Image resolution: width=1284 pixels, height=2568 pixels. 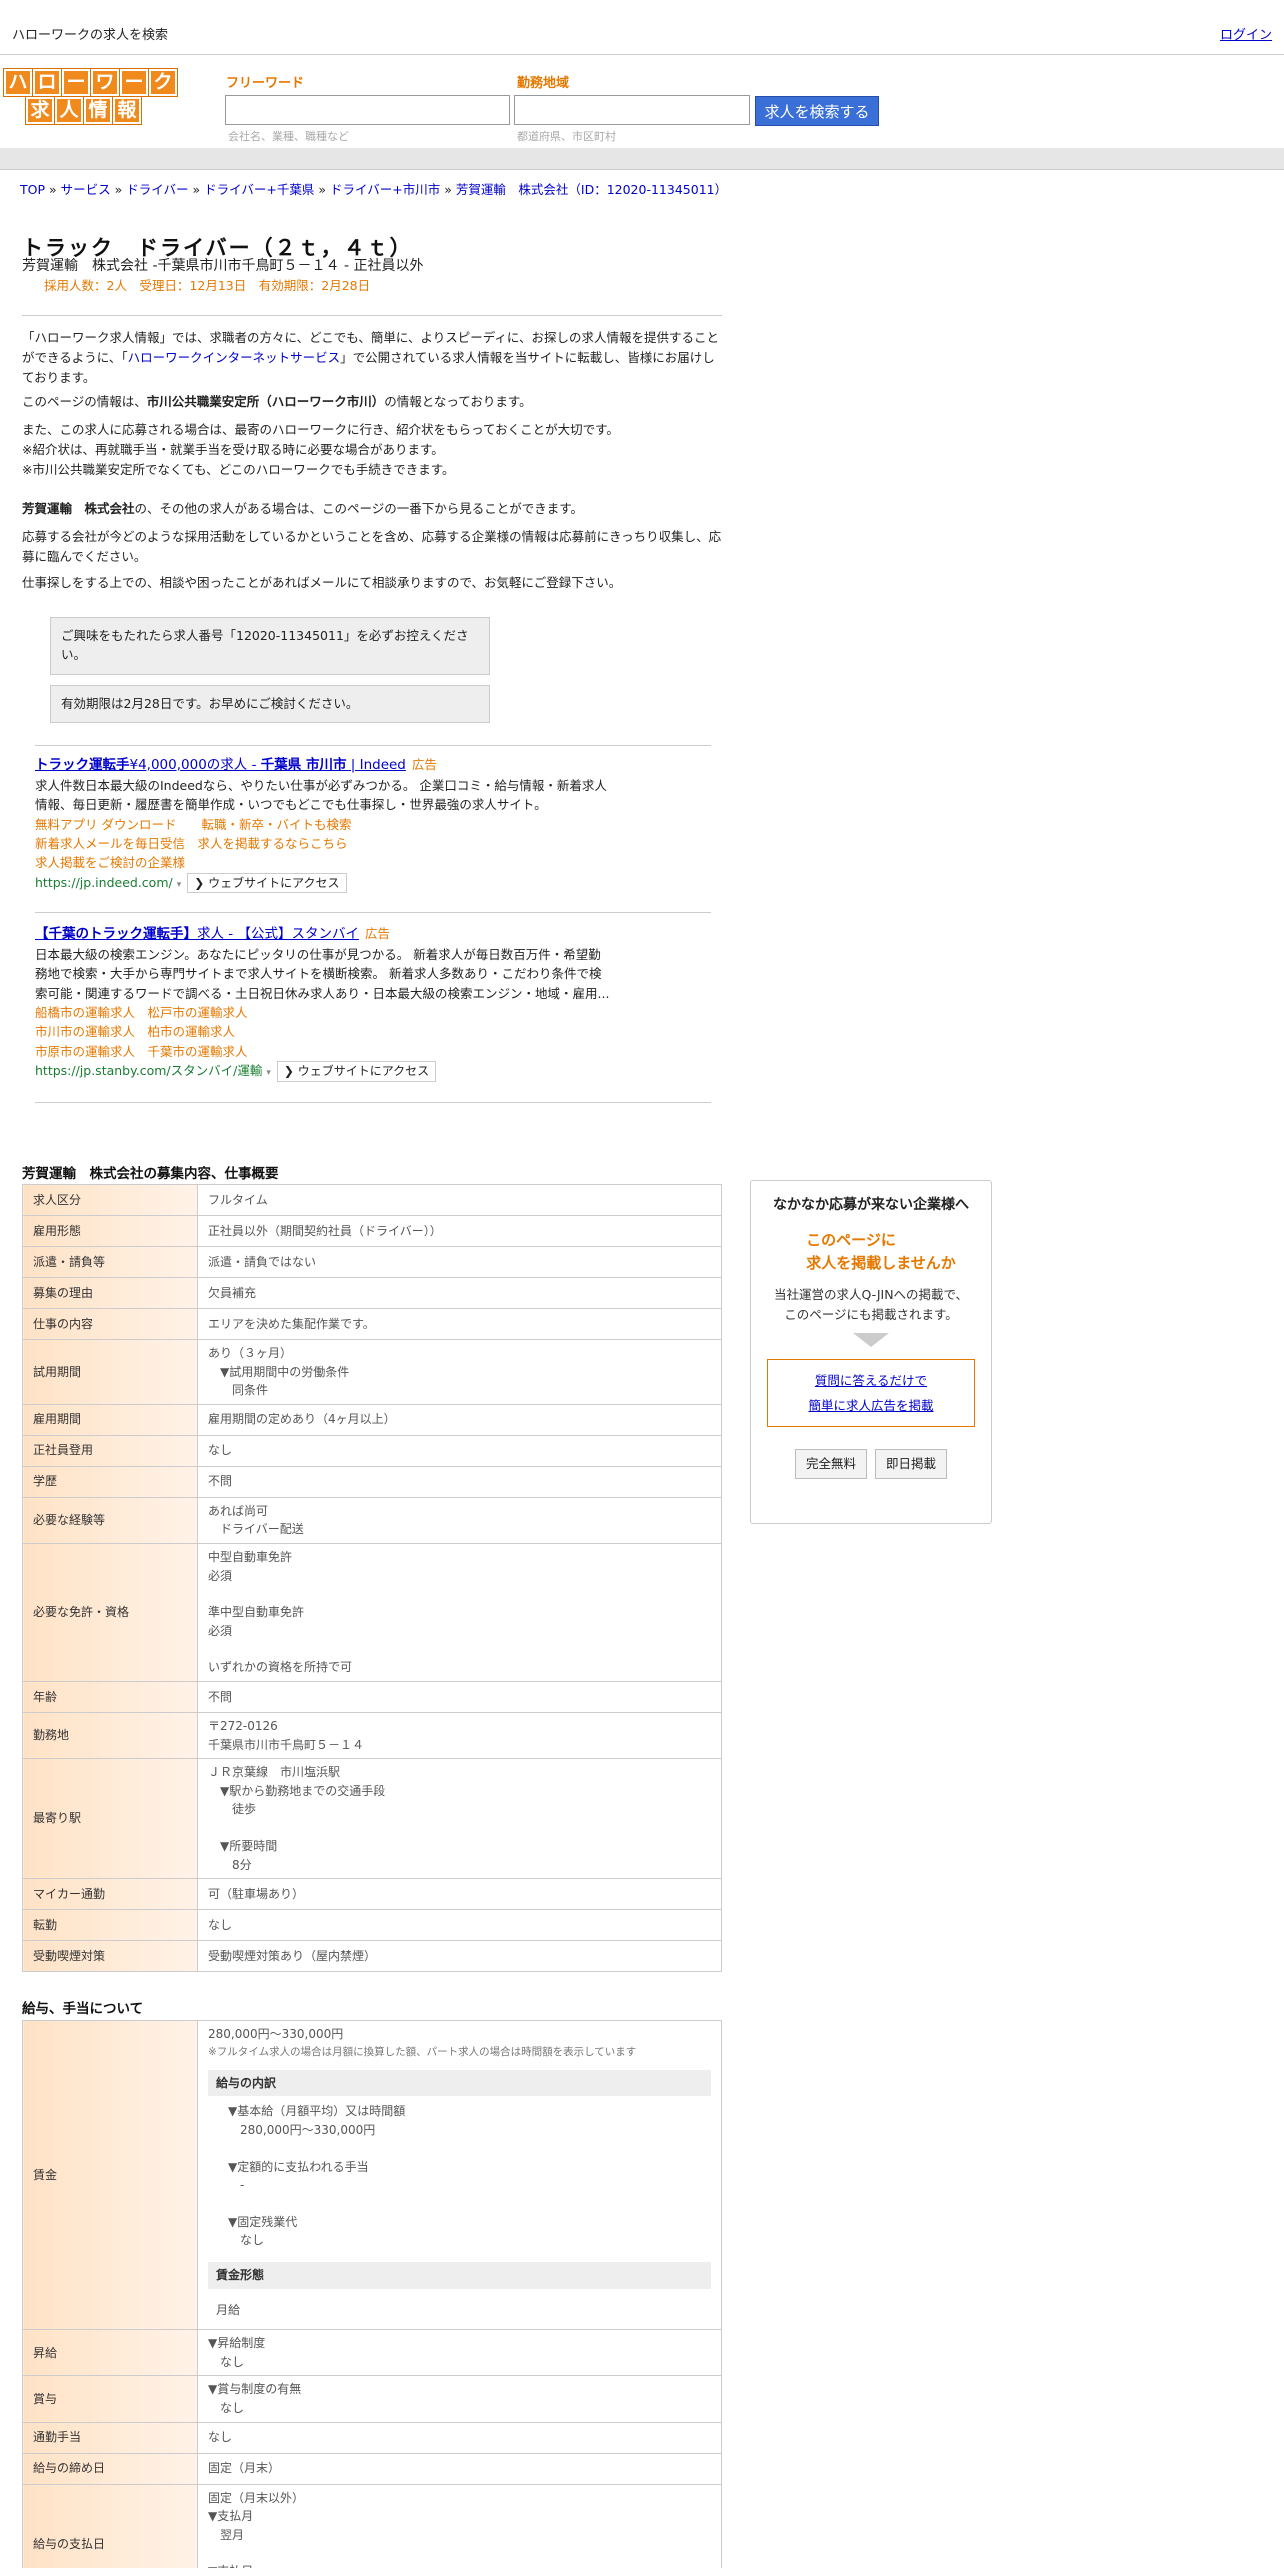 What do you see at coordinates (871, 1393) in the screenshot?
I see `promo-links: 質問に答えるだけで 簡単に求人広告を掲載` at bounding box center [871, 1393].